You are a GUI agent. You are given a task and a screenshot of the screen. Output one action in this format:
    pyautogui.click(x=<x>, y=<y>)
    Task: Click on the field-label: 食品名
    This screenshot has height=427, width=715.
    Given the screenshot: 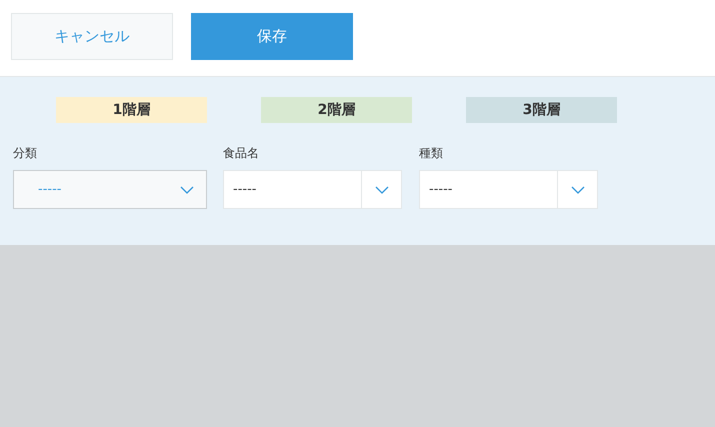 What is the action you would take?
    pyautogui.click(x=241, y=153)
    